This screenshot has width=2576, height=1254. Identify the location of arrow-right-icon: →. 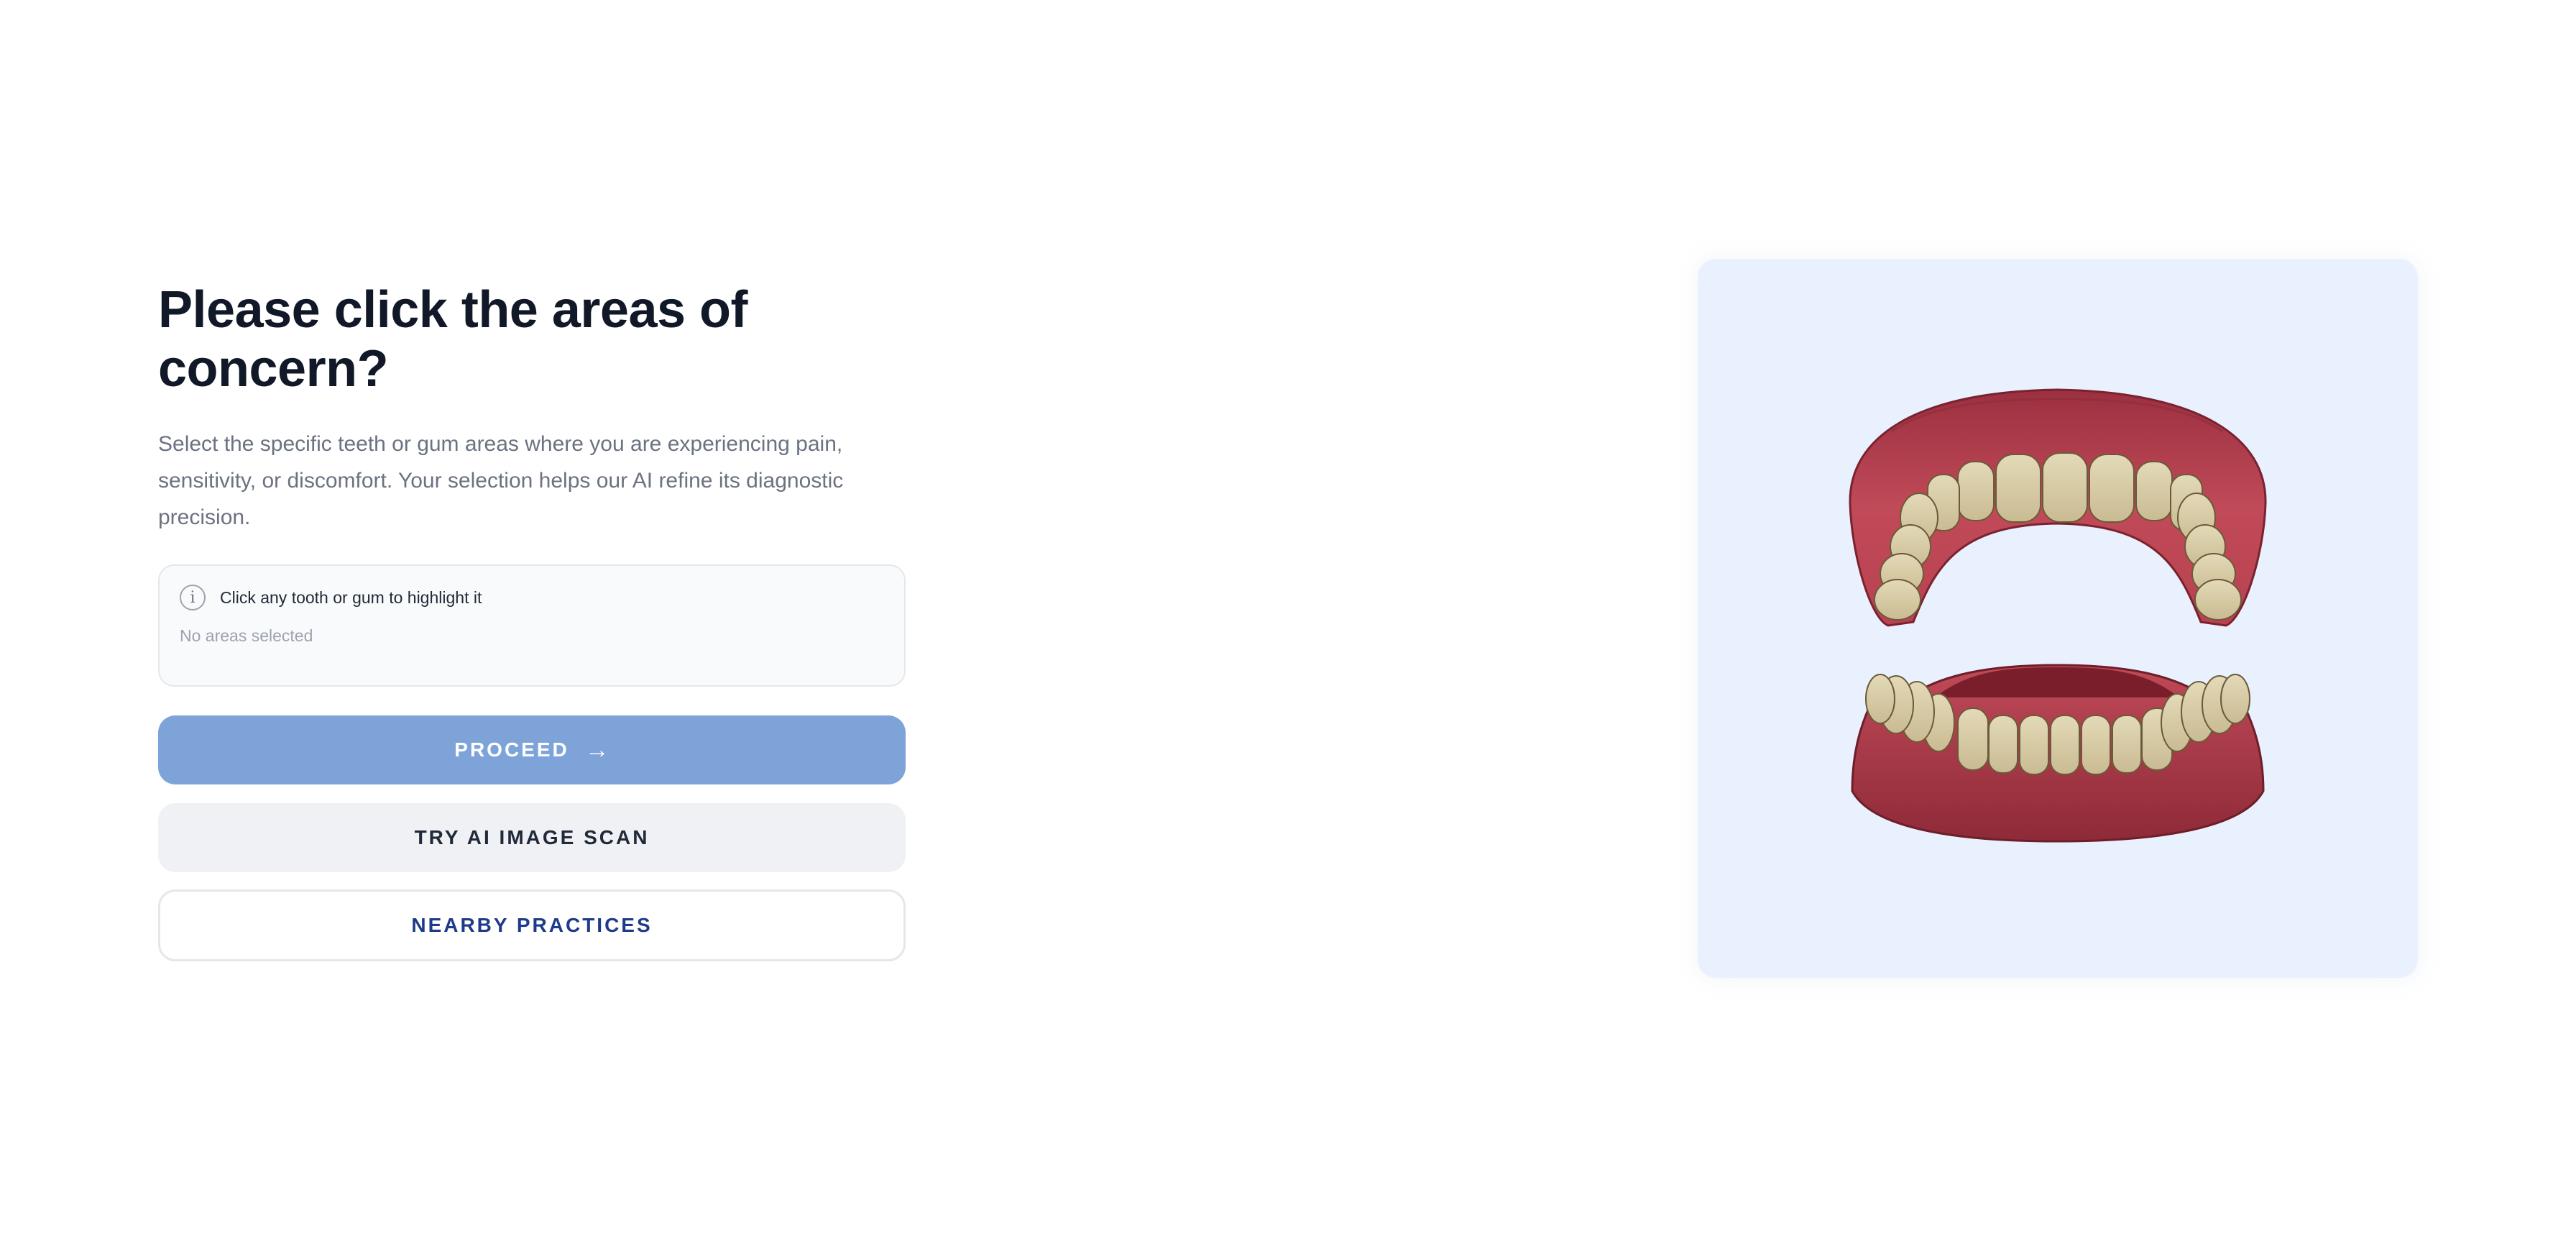
(597, 750).